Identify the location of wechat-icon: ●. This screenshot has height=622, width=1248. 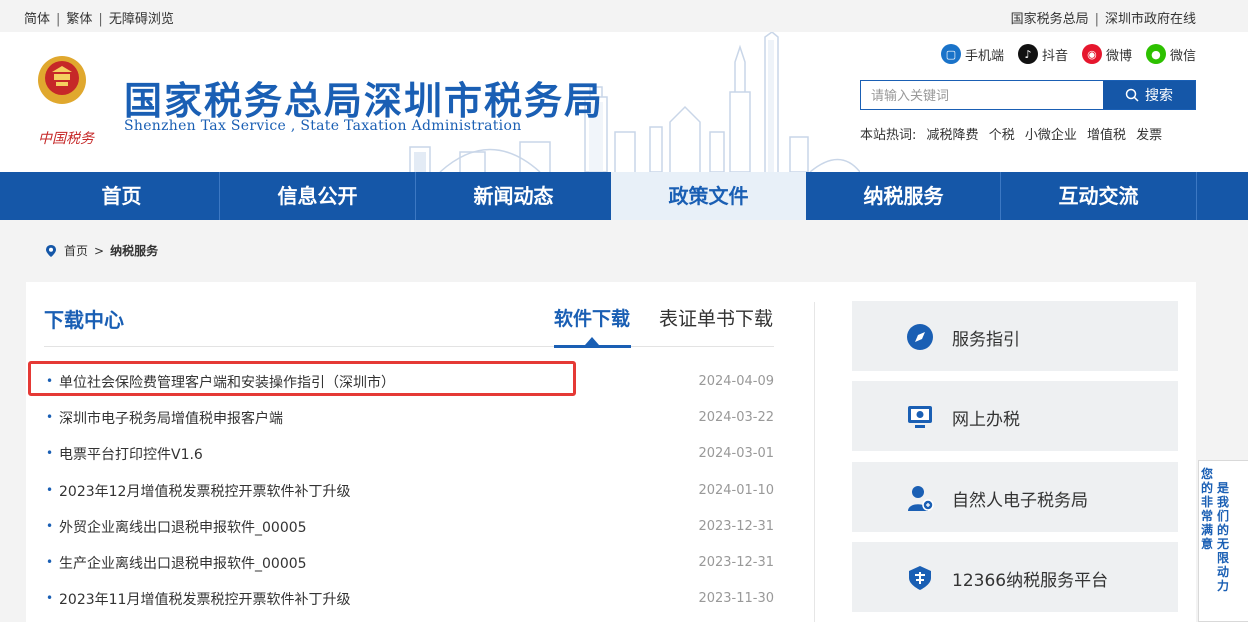
(1155, 54).